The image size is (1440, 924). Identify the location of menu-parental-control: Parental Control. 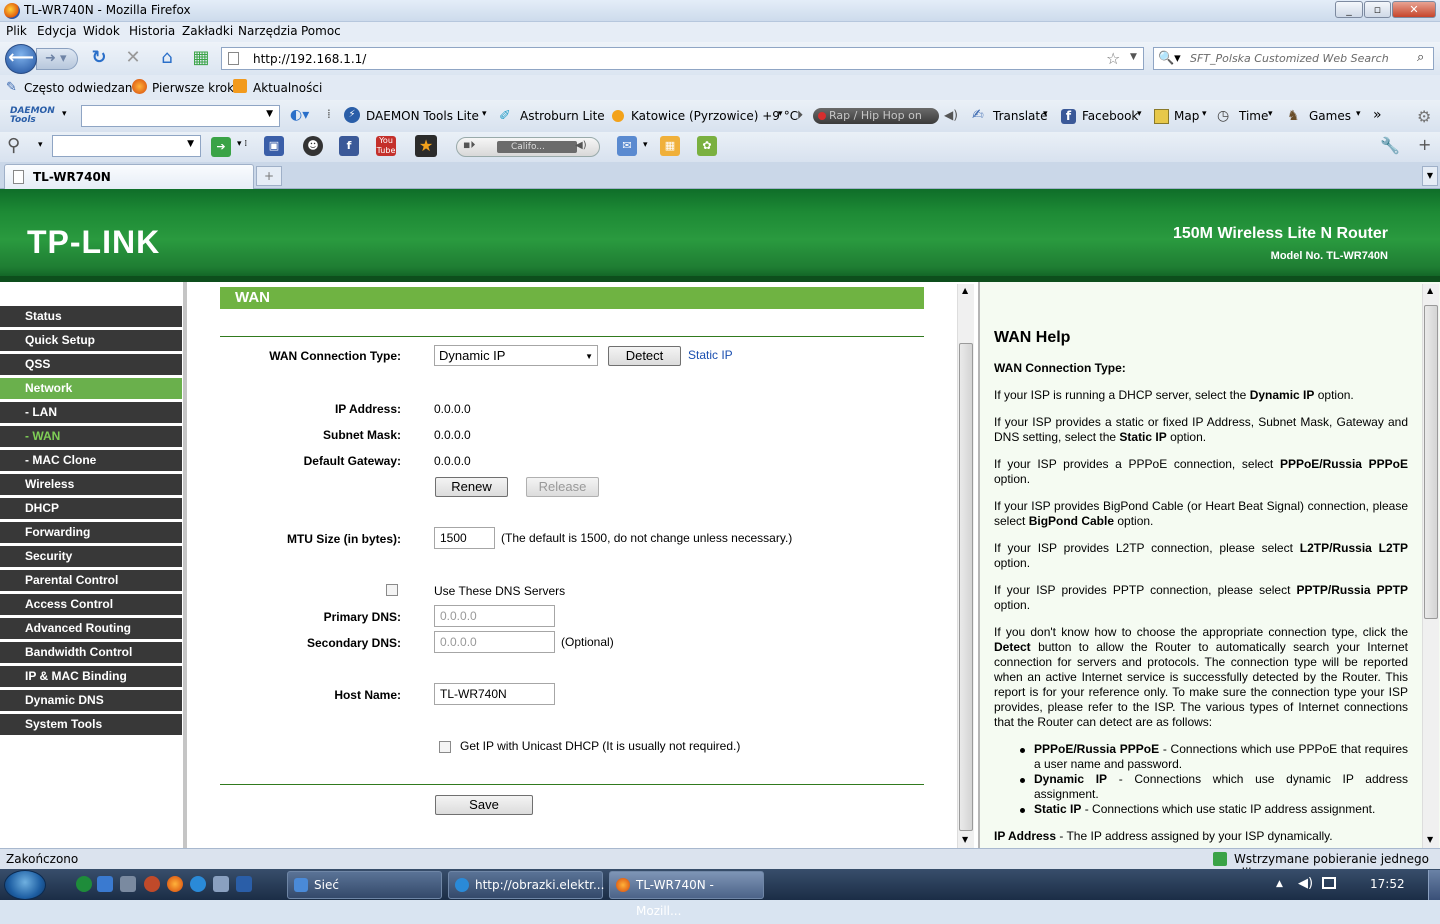
(91, 580).